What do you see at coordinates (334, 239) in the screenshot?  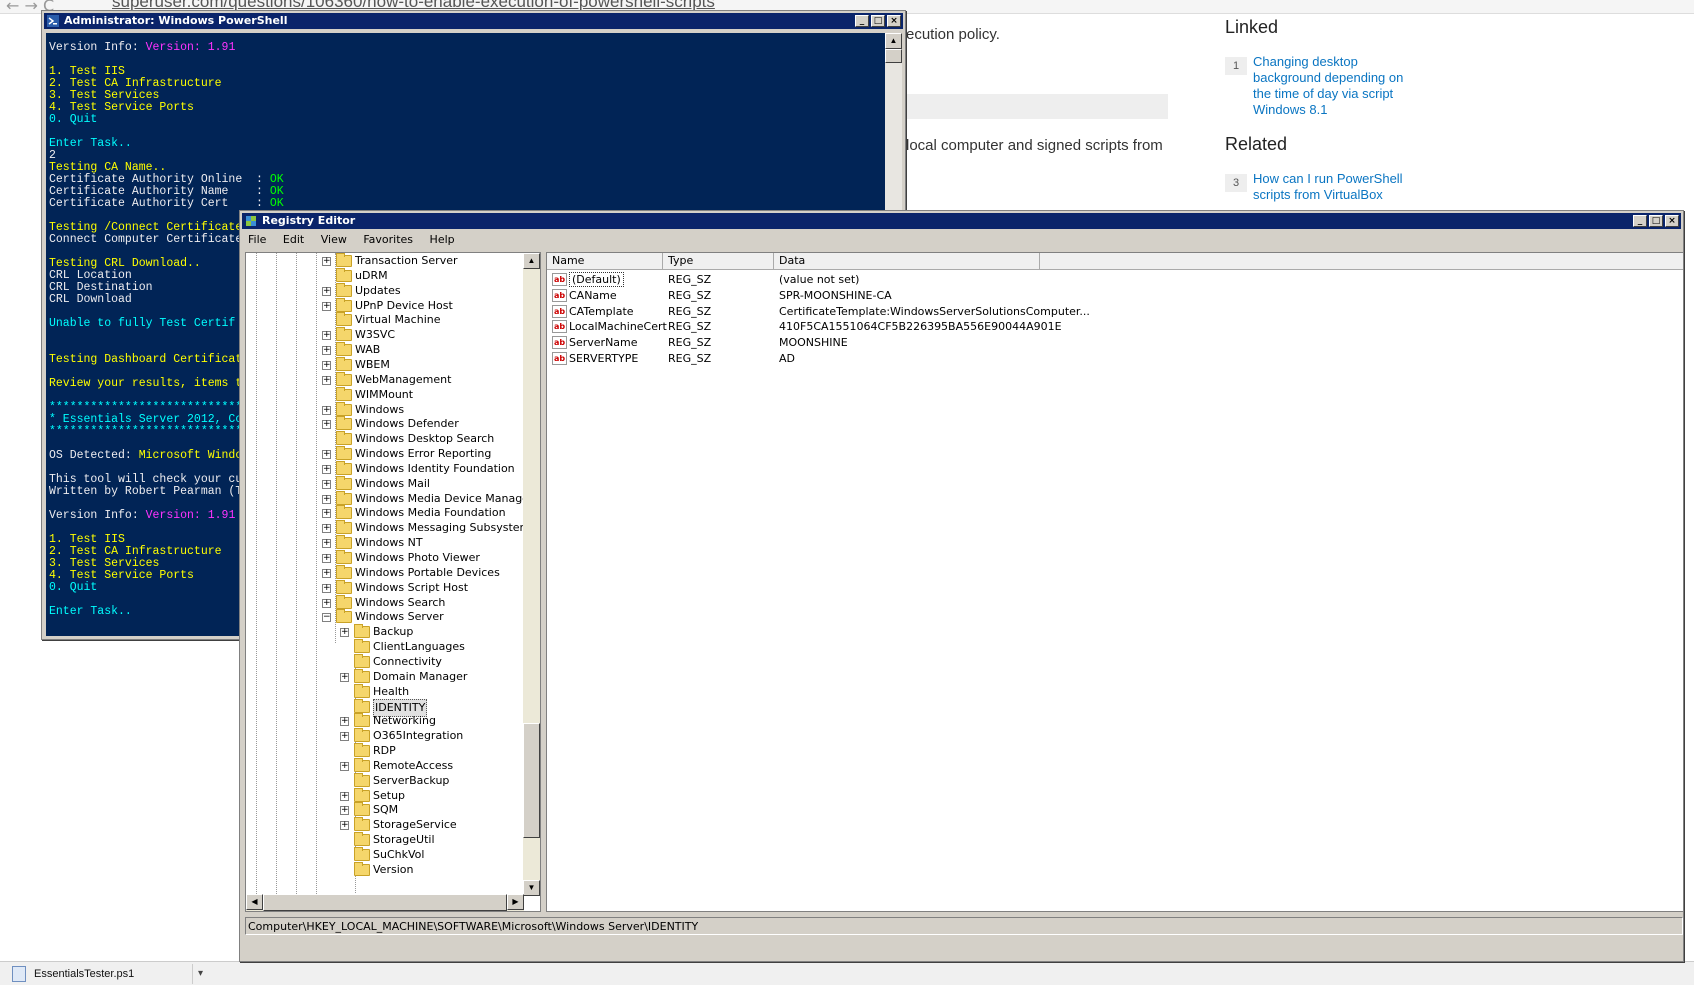 I see `menu-view: View` at bounding box center [334, 239].